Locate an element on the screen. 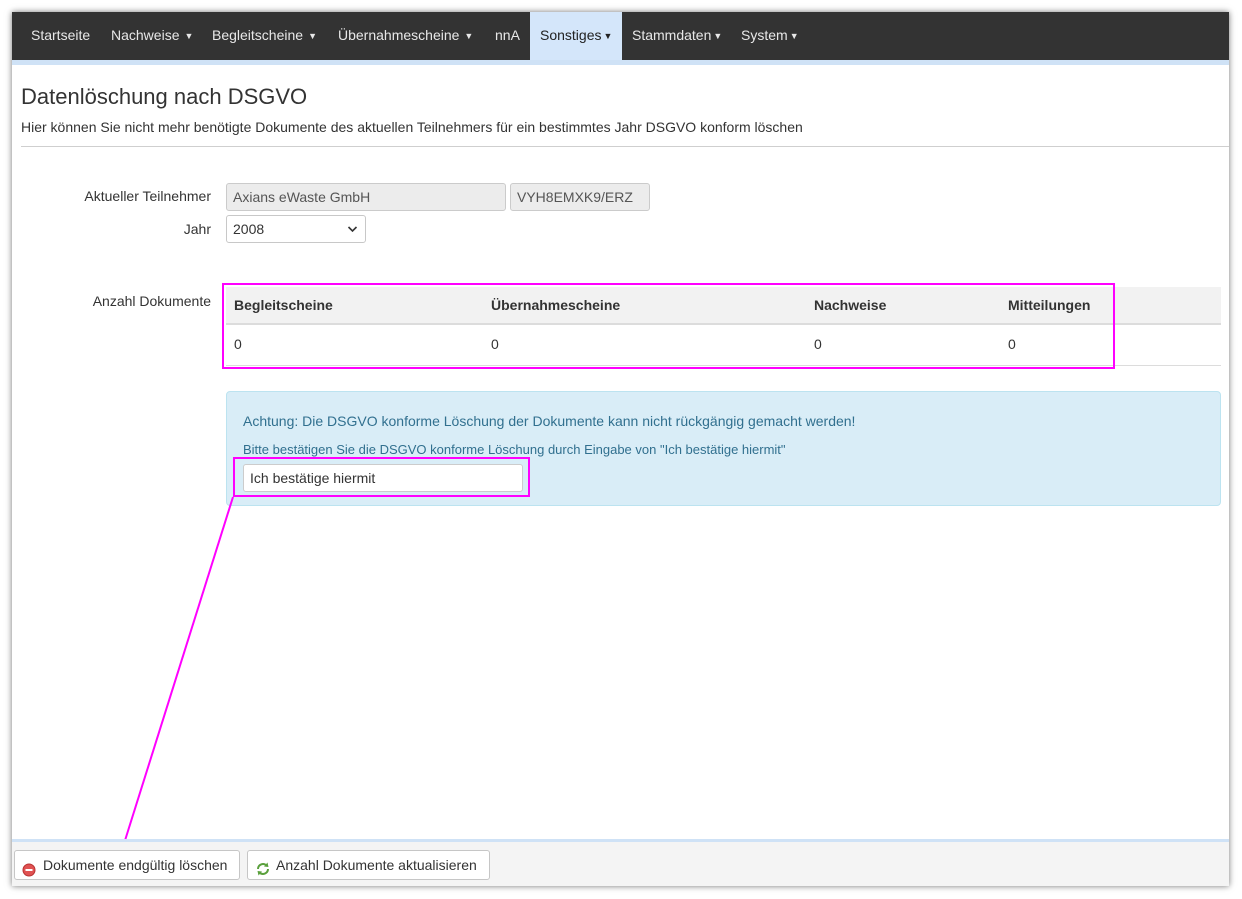 The height and width of the screenshot is (899, 1242). refresh-count-button: Anzahl Dokumente aktualisieren is located at coordinates (368, 865).